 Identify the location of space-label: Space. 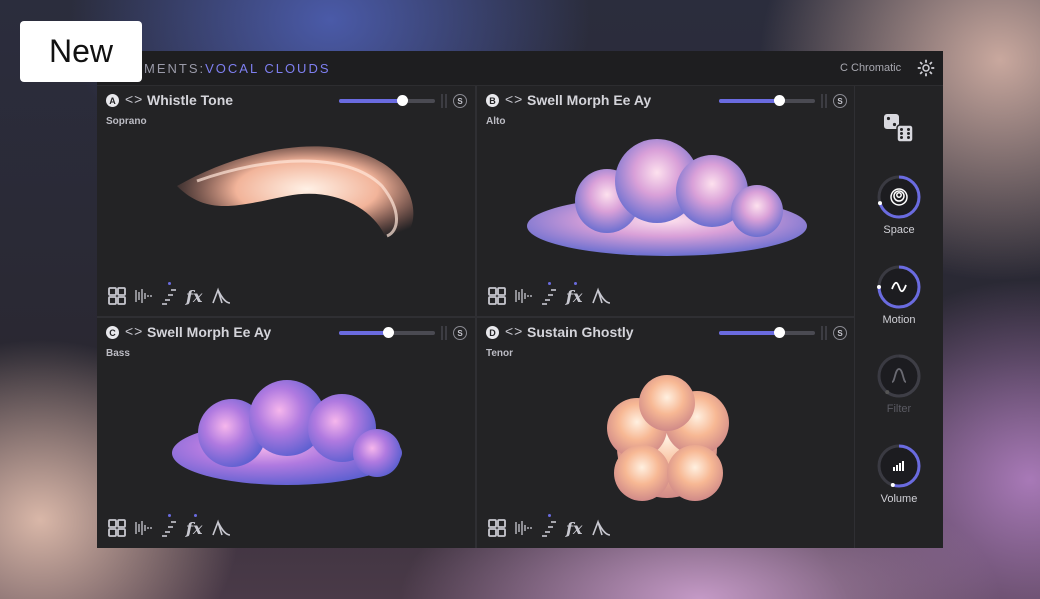
(899, 230).